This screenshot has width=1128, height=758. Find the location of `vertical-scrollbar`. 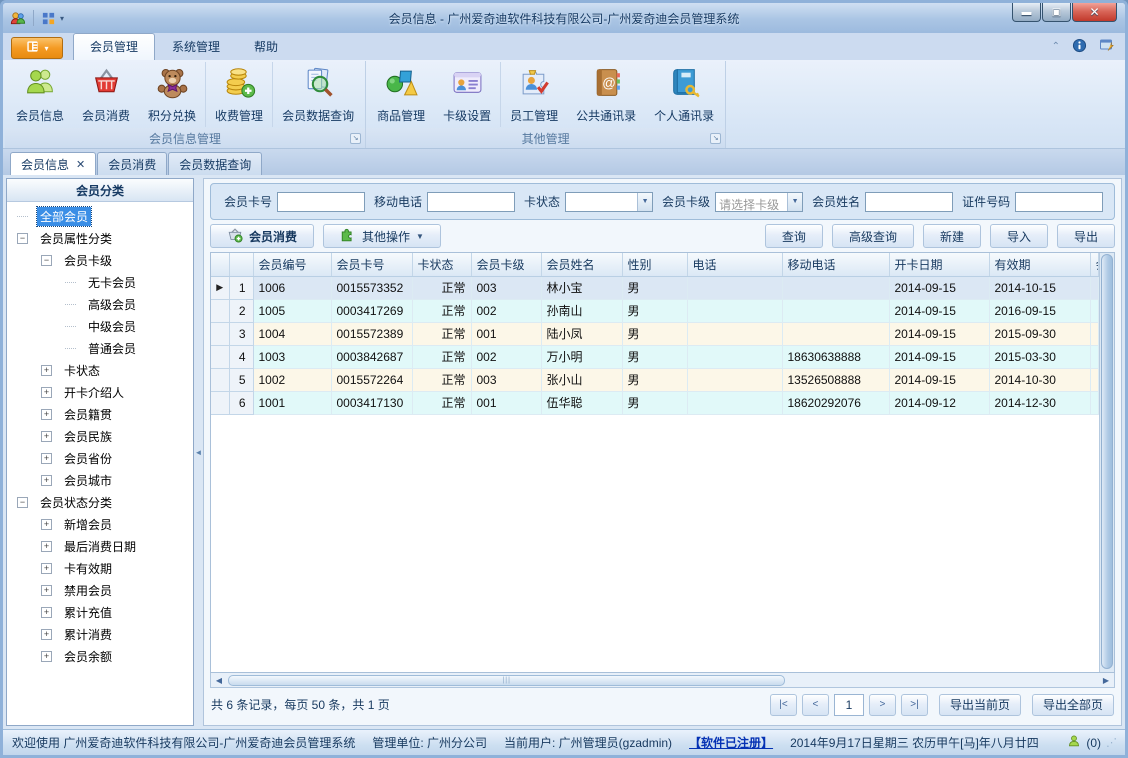

vertical-scrollbar is located at coordinates (1106, 462).